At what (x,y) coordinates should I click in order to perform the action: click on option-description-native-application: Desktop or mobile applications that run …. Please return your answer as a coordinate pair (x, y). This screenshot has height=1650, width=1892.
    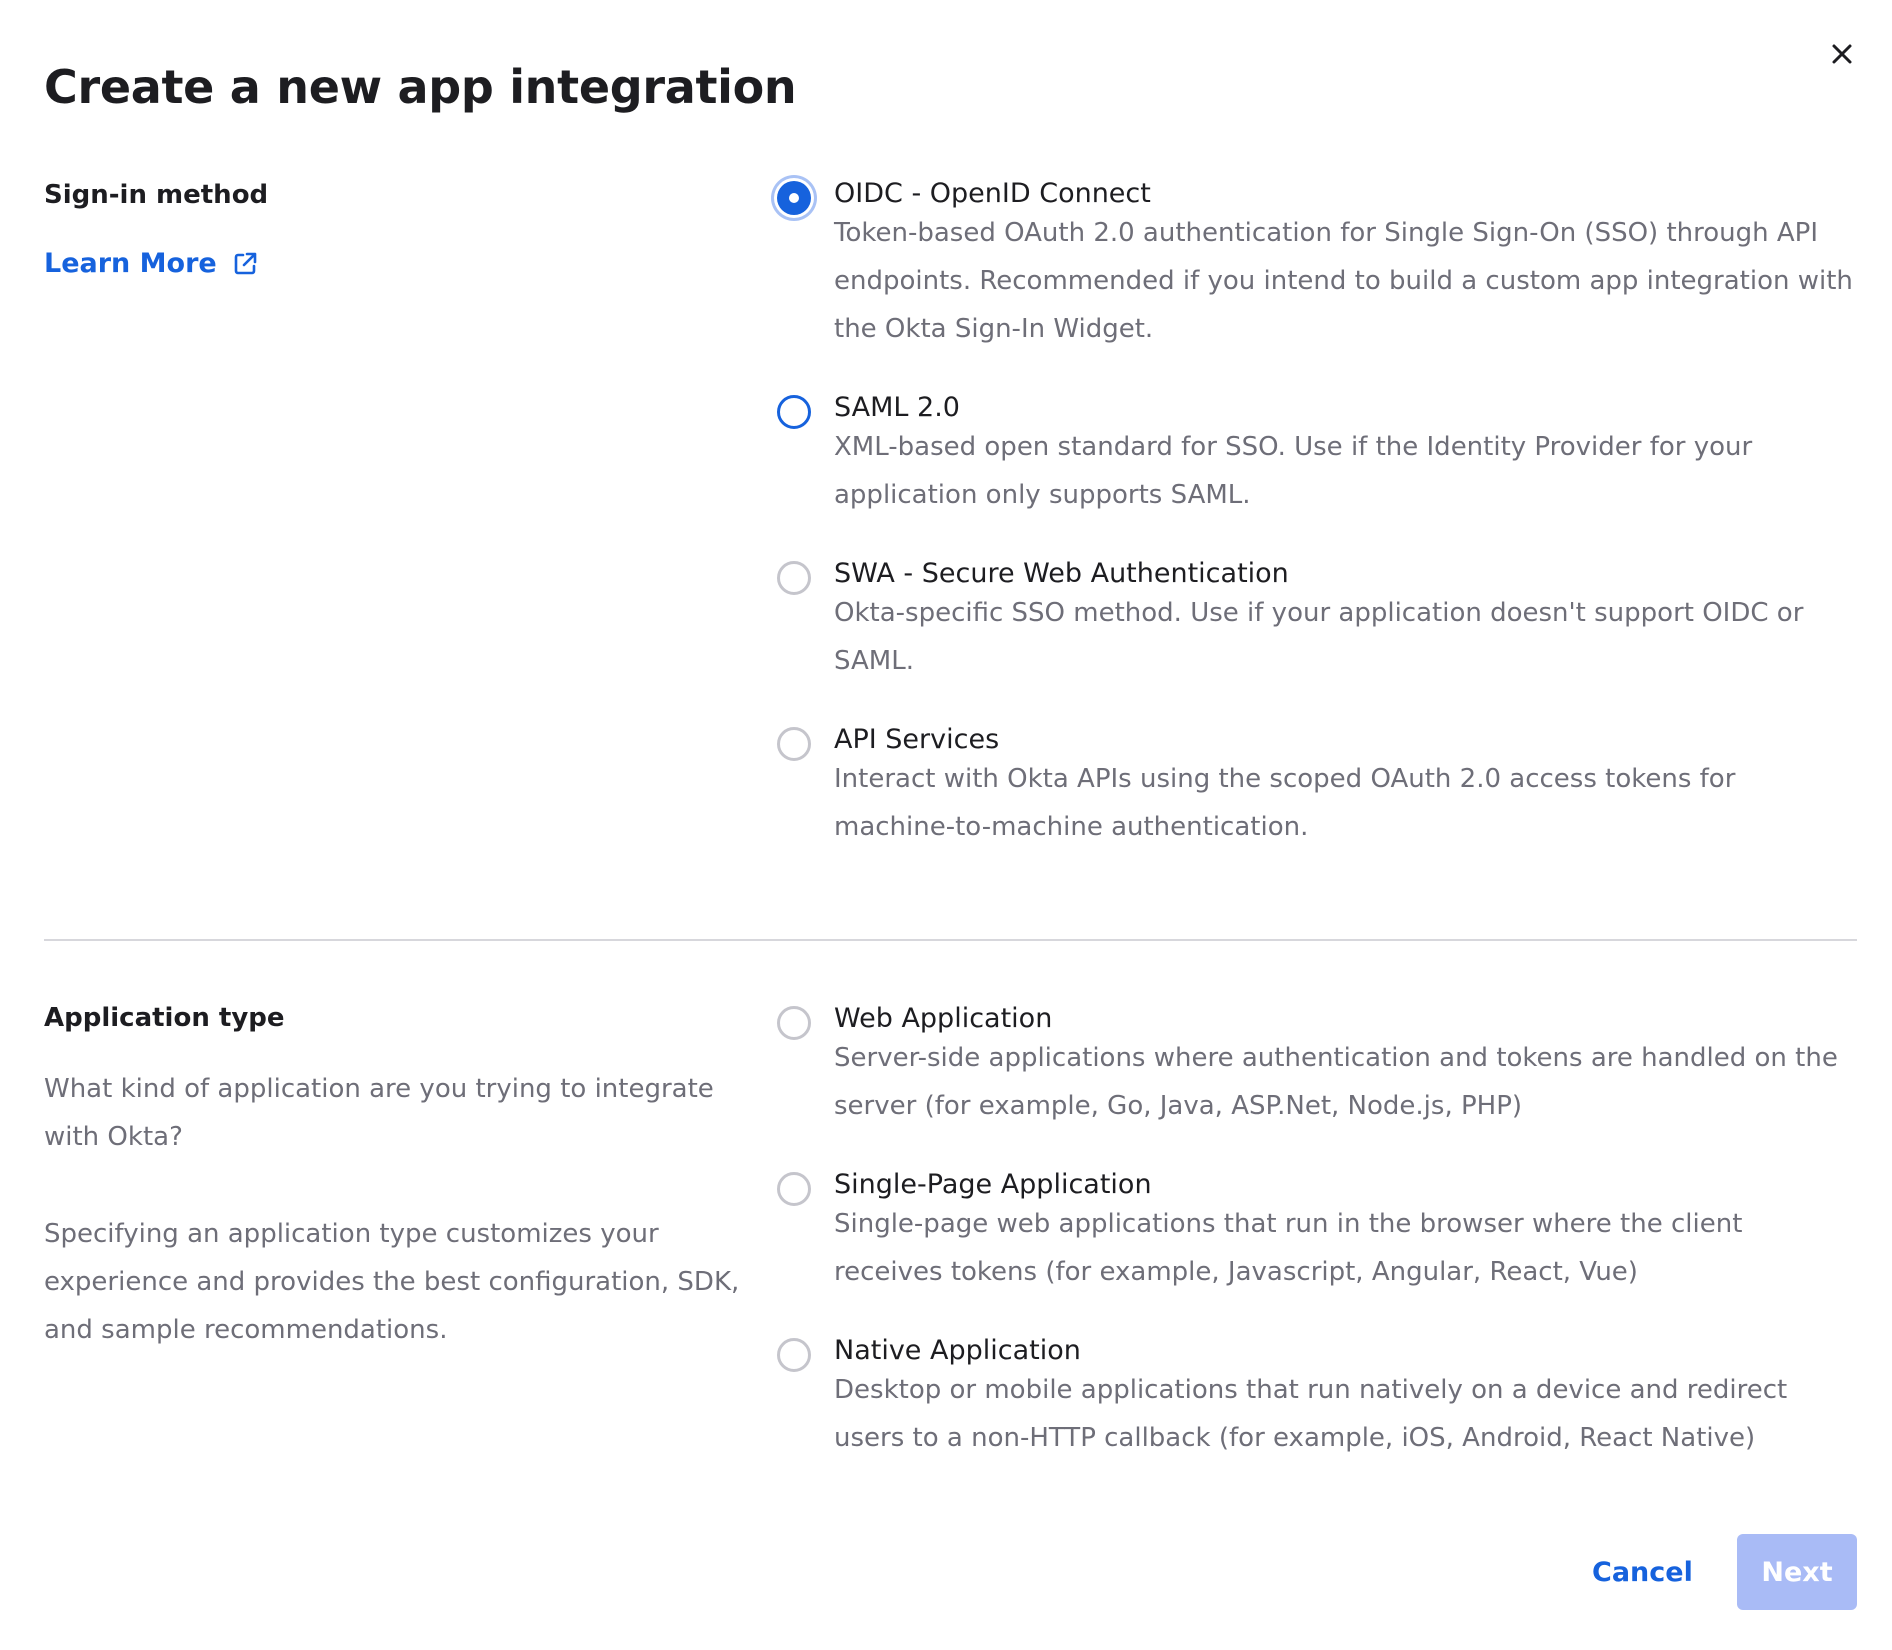
    Looking at the image, I should click on (1311, 1414).